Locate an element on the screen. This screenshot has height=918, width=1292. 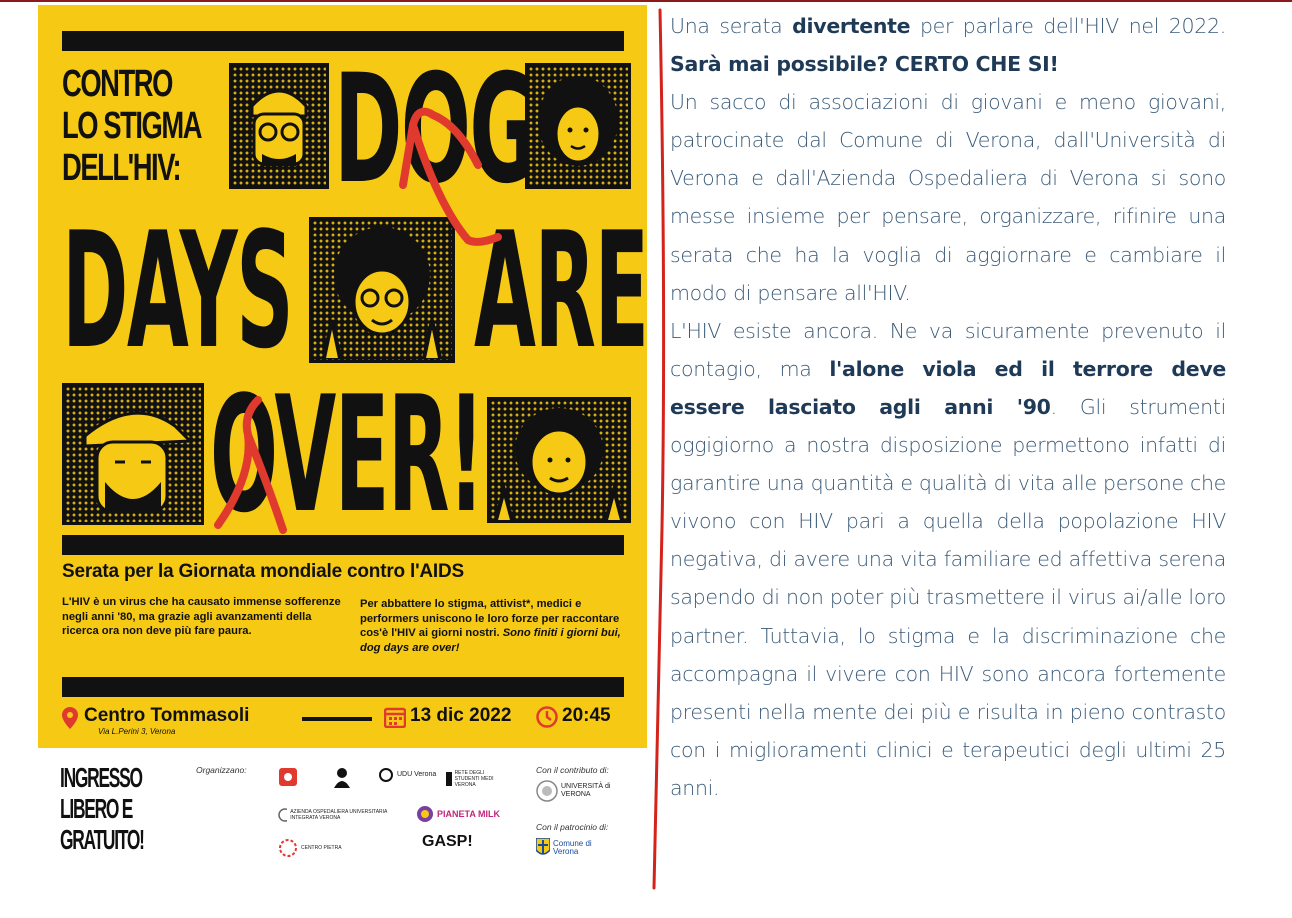
centro-pietra-icon is located at coordinates (288, 848).